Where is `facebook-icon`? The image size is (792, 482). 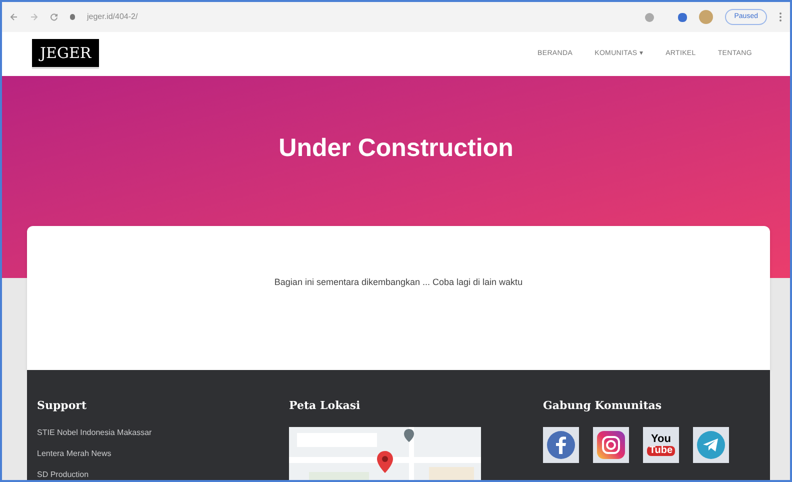 facebook-icon is located at coordinates (561, 444).